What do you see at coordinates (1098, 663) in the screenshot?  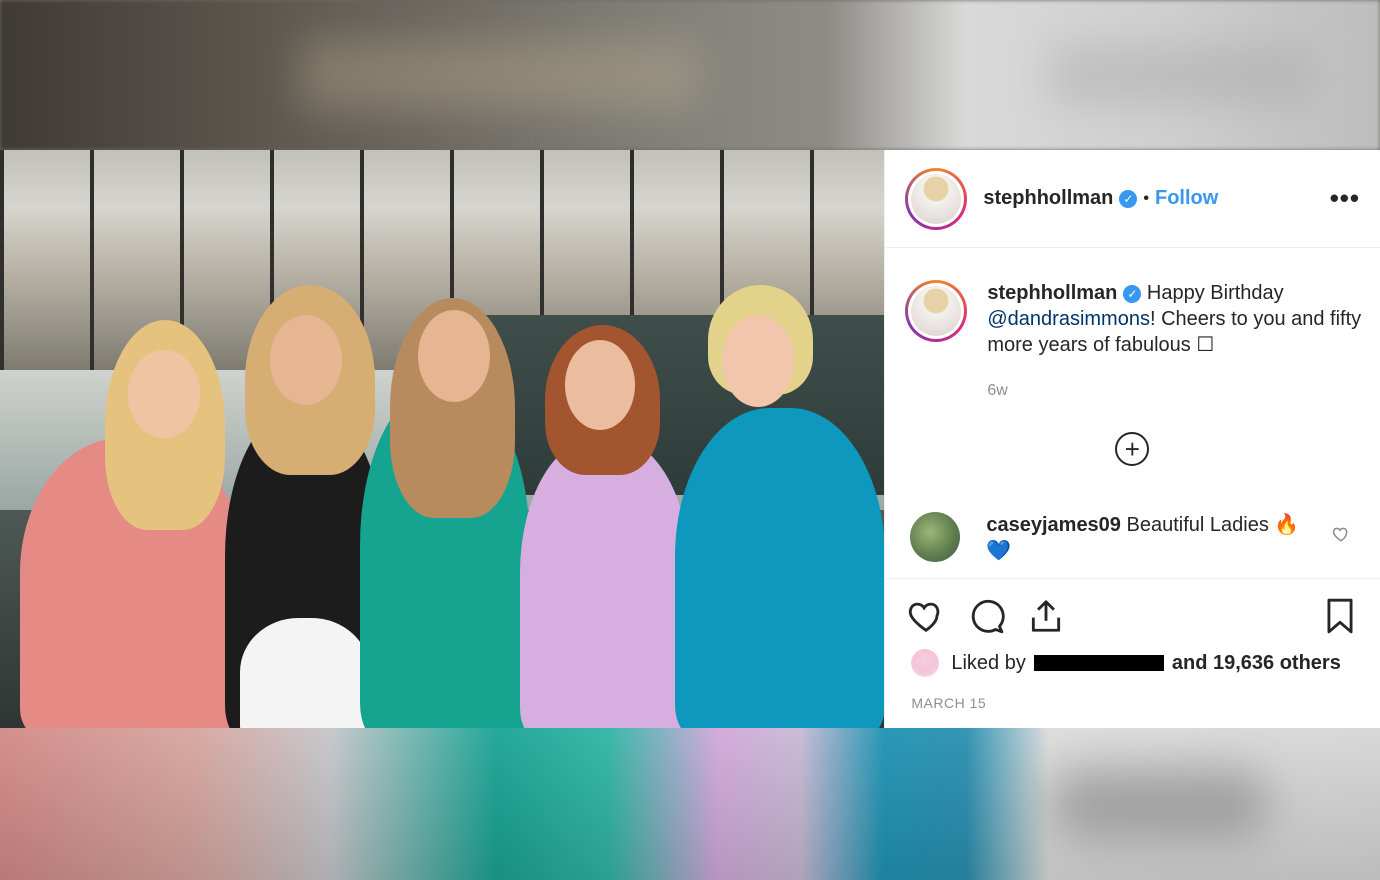 I see `redacted-username` at bounding box center [1098, 663].